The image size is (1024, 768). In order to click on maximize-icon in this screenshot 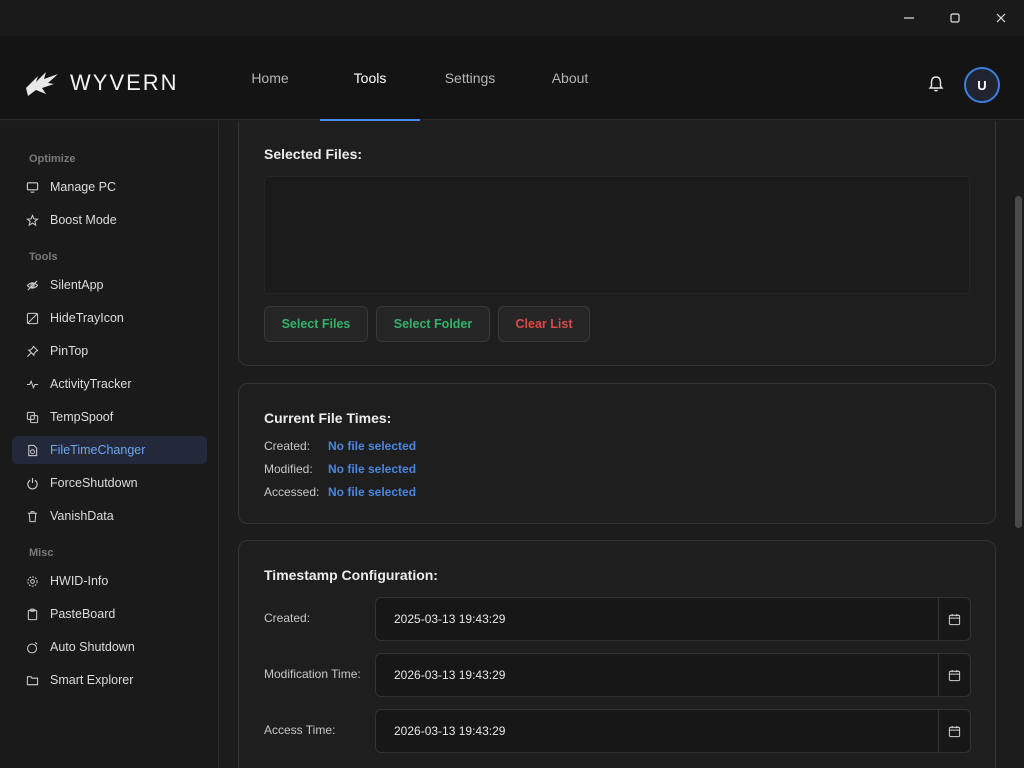, I will do `click(955, 18)`.